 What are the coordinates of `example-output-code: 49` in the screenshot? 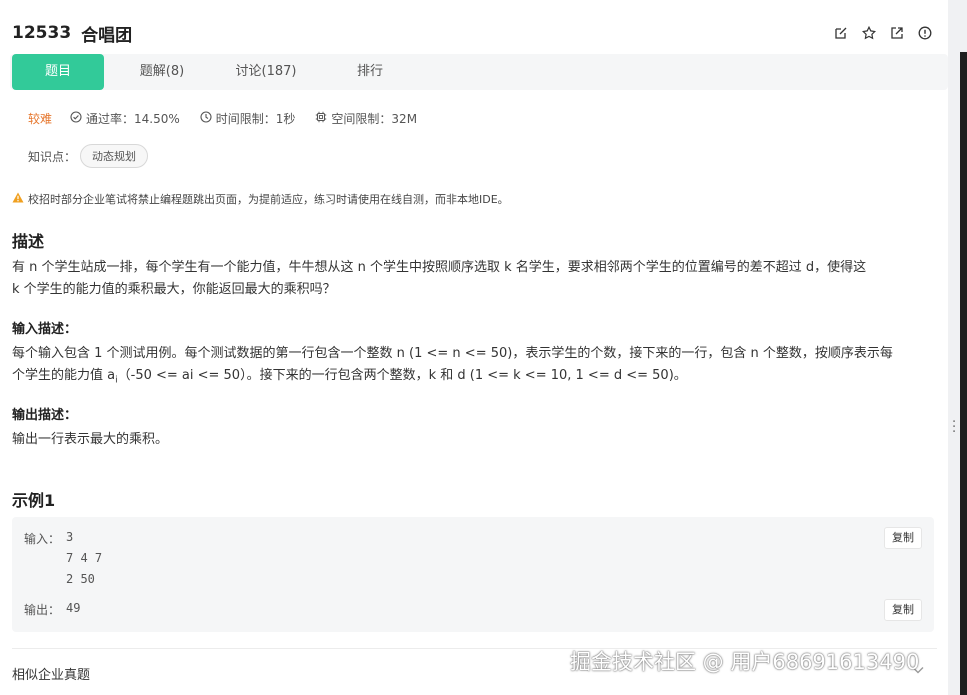 It's located at (73, 608).